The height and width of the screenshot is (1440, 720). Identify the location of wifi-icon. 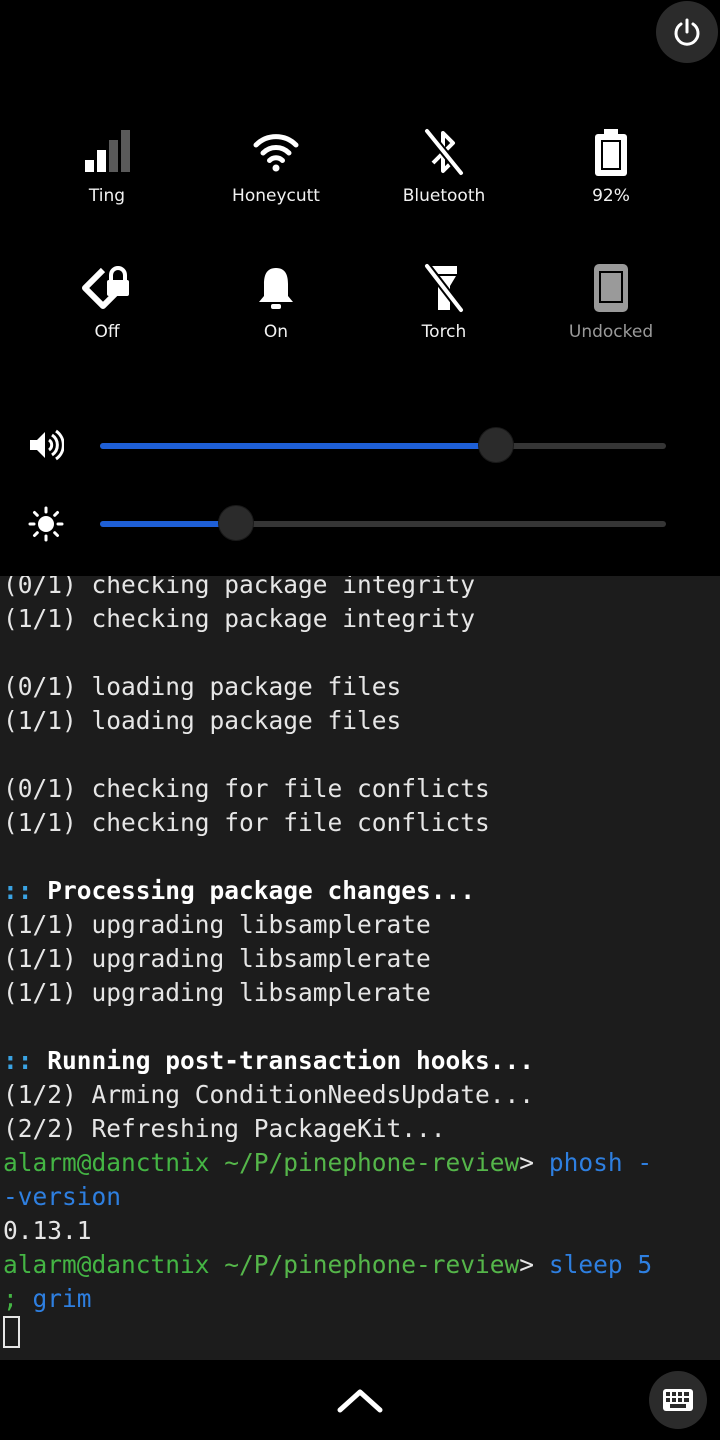
(276, 153).